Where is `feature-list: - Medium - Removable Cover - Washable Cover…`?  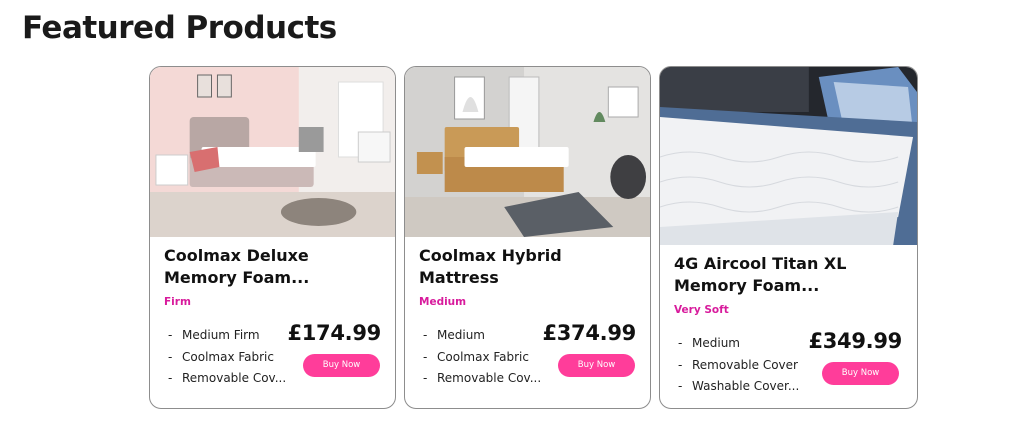
feature-list: - Medium - Removable Cover - Washable Cover… is located at coordinates (738, 365).